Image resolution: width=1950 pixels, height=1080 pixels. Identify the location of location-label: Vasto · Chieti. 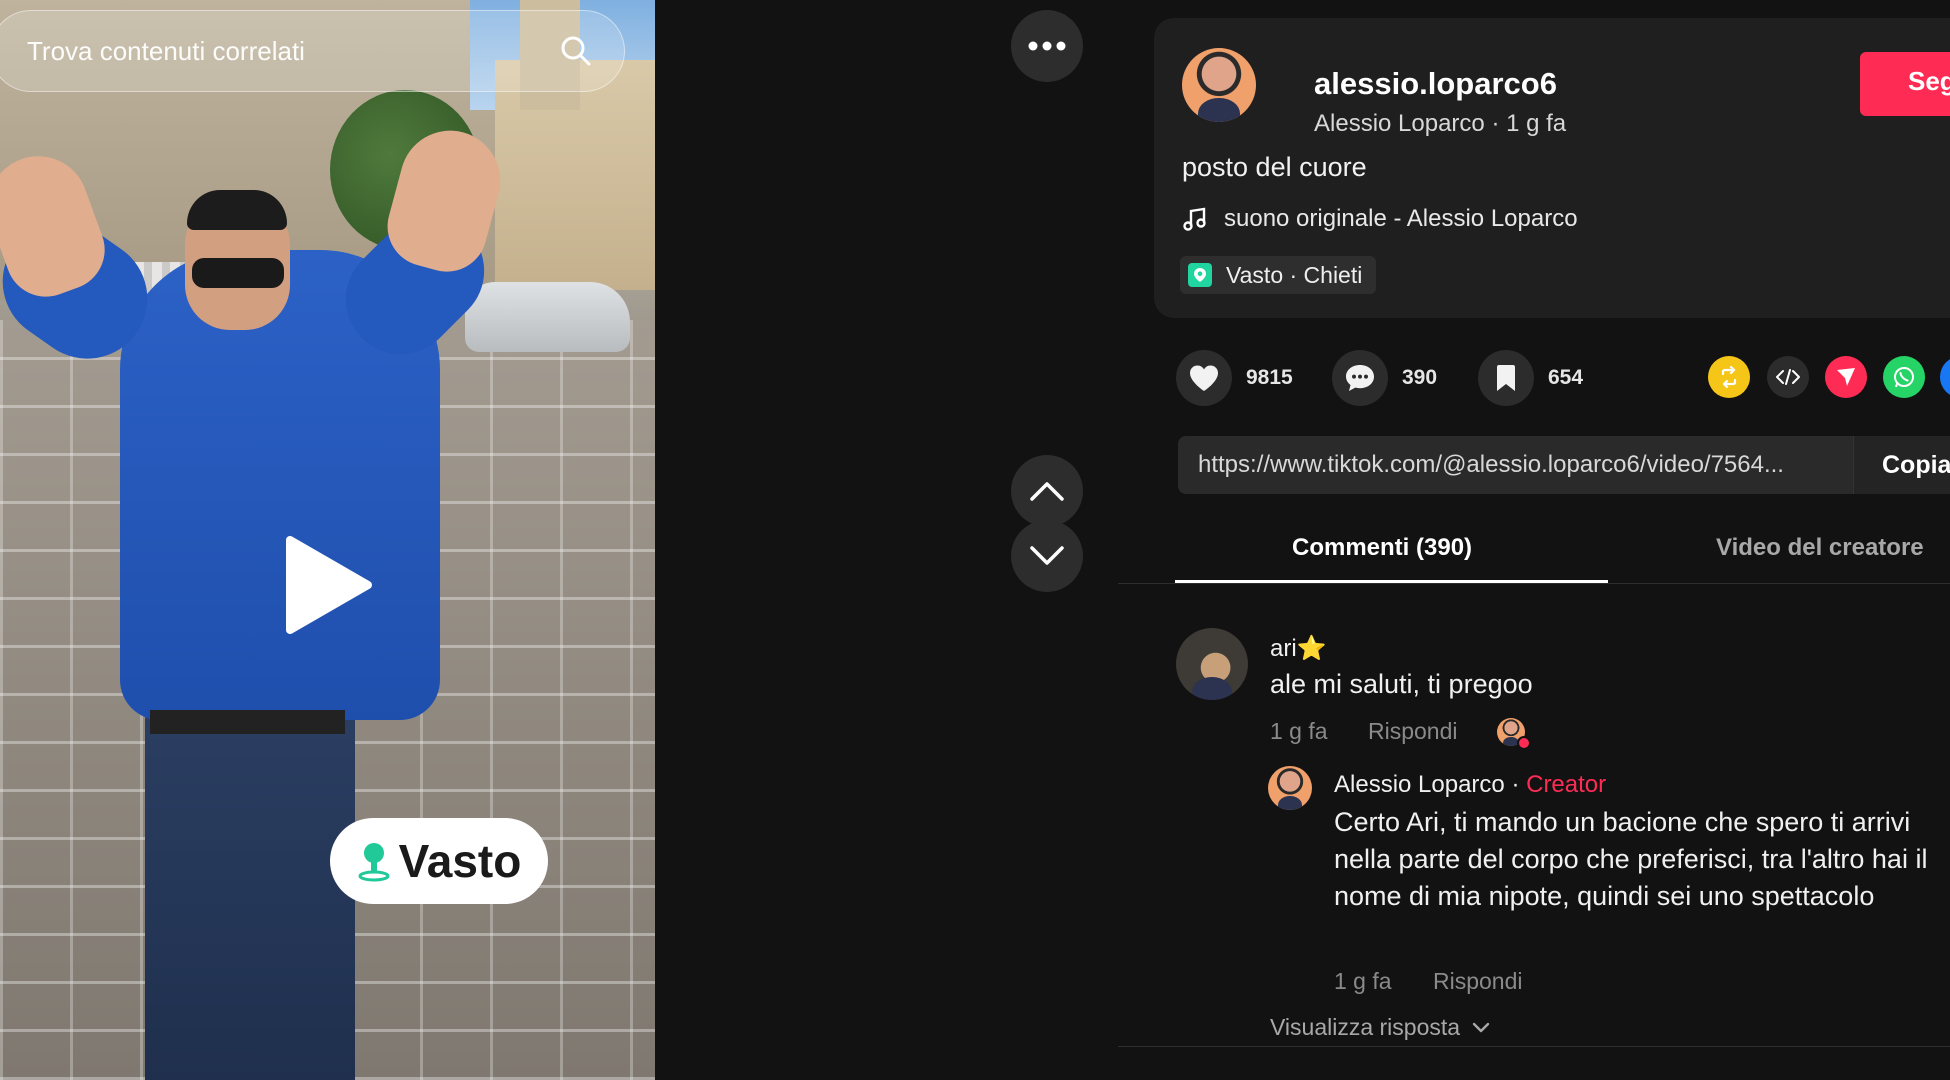
(1294, 274).